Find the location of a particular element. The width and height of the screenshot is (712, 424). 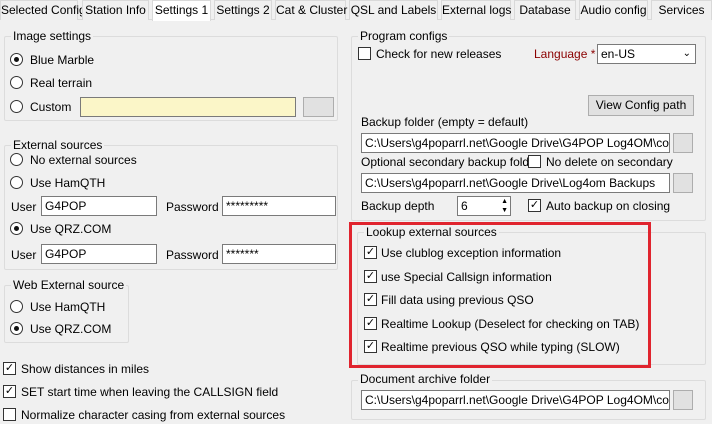

document-archive-title: Document archive folder is located at coordinates (425, 379).